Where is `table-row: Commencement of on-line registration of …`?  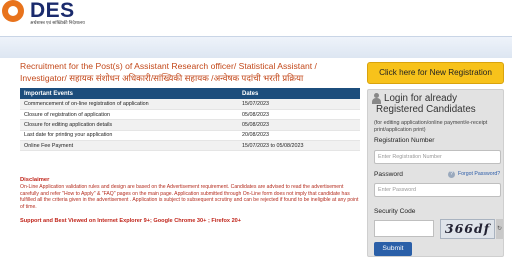 table-row: Commencement of on-line registration of … is located at coordinates (190, 104).